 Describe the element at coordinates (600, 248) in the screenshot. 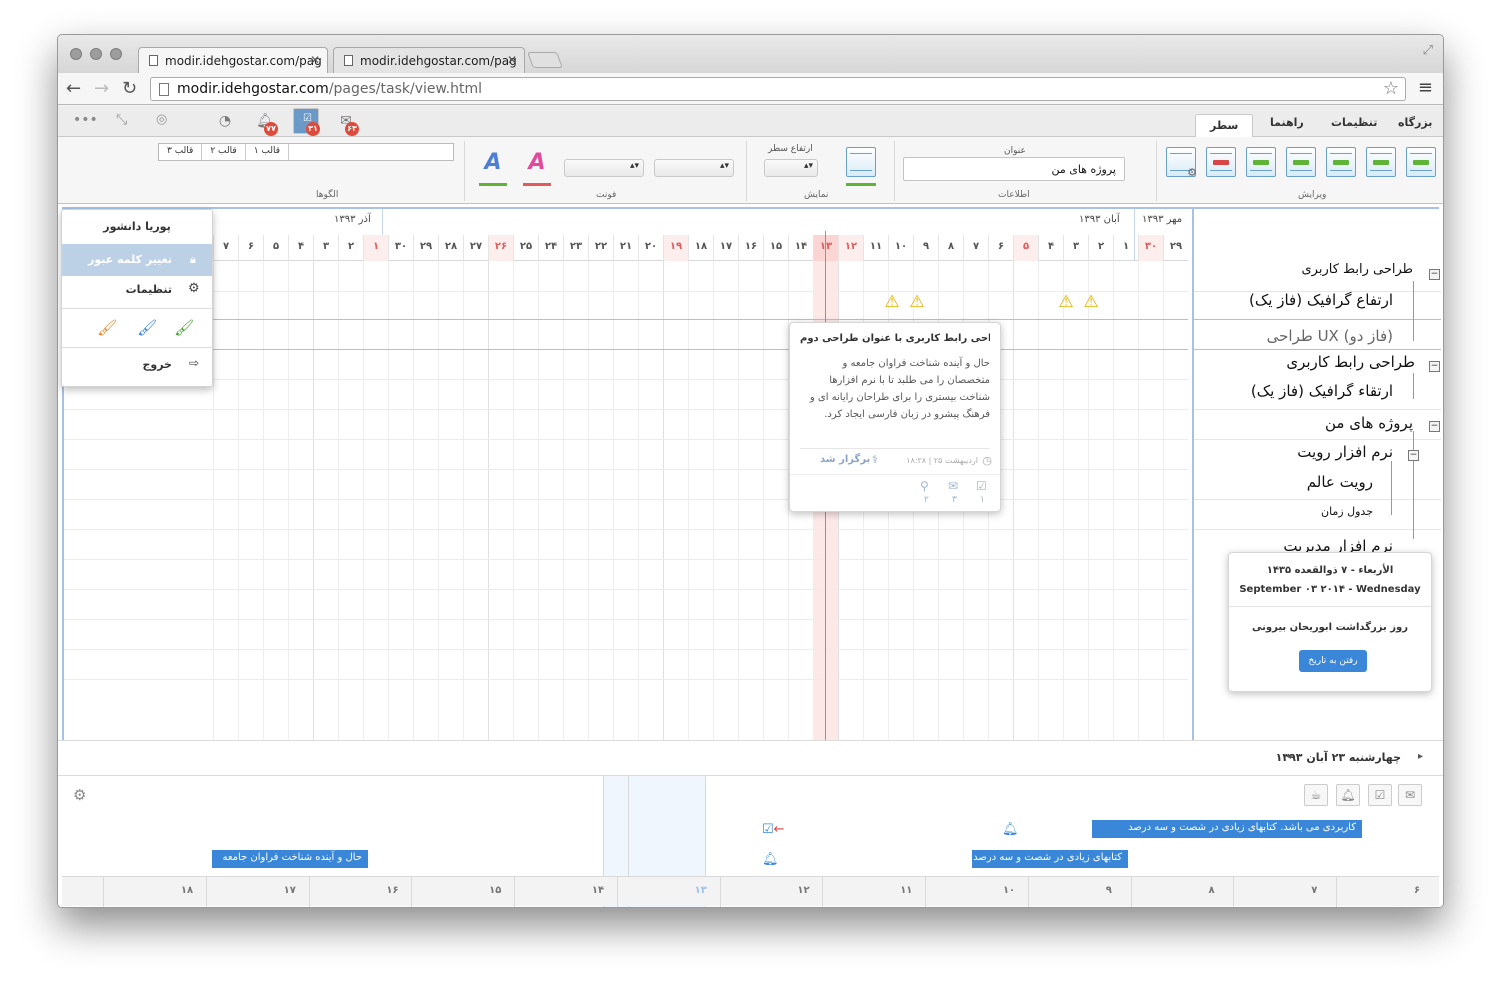

I see `day-cell: ۲۲` at that location.